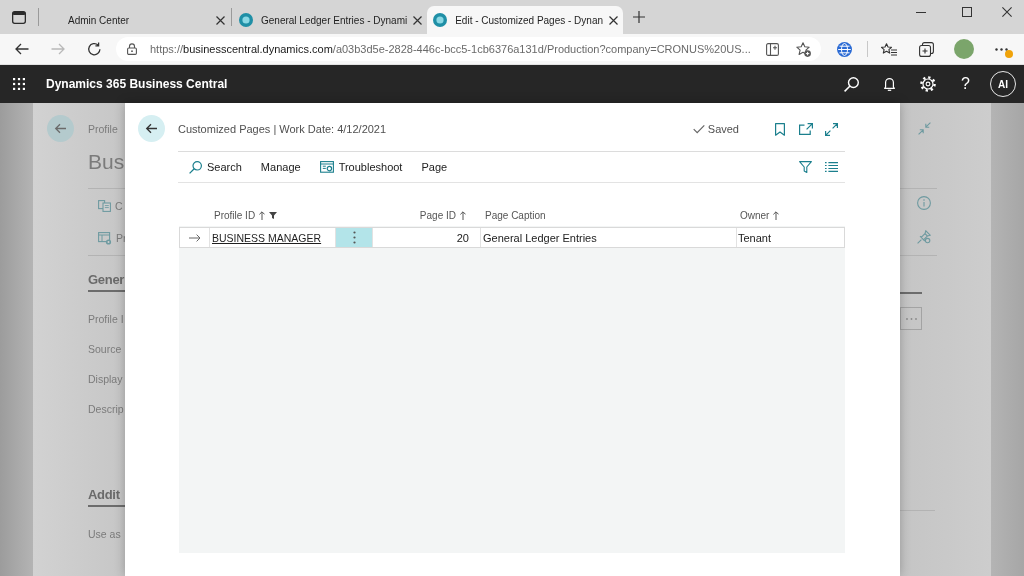 The height and width of the screenshot is (576, 1024). I want to click on field-lookup-button, so click(911, 318).